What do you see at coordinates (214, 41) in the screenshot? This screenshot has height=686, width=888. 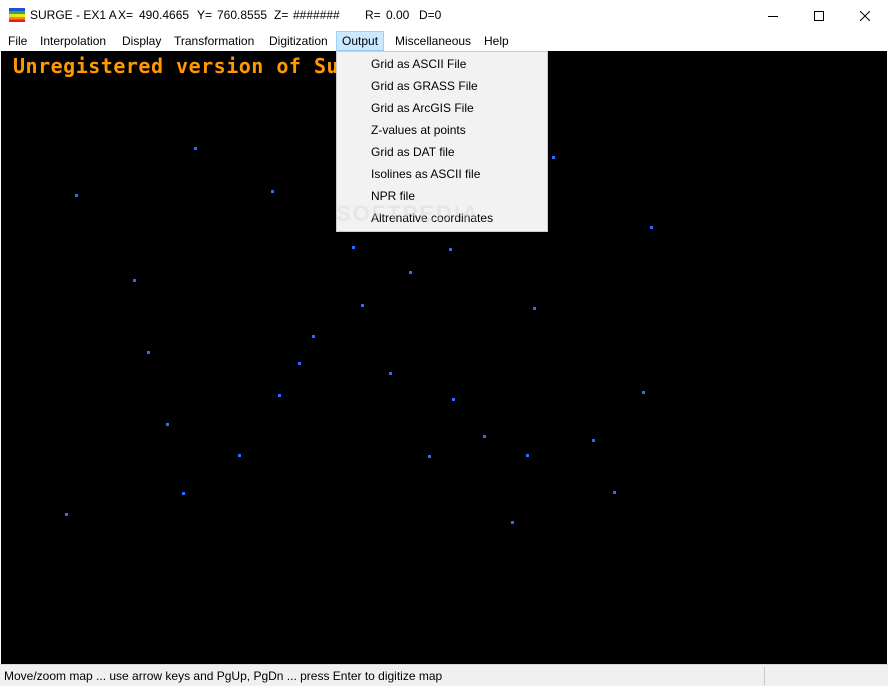 I see `menu-transformation: Transformation` at bounding box center [214, 41].